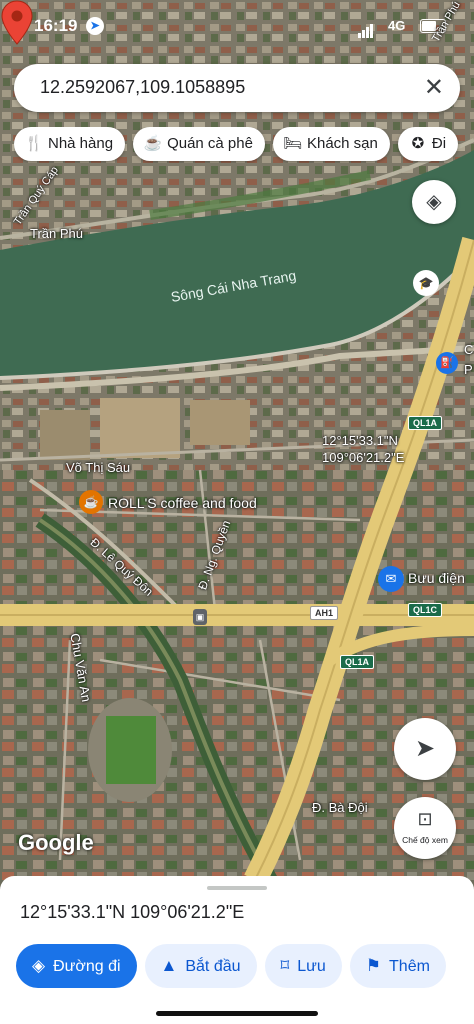  I want to click on start-label: Bắt đầu, so click(213, 966).